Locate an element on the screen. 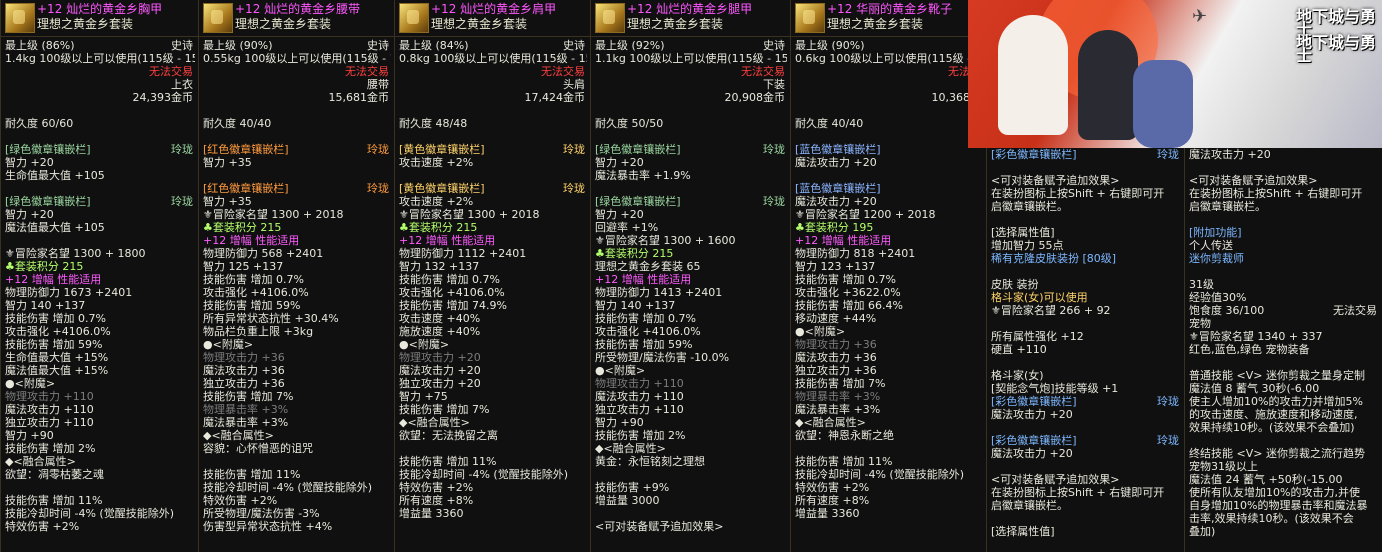 The height and width of the screenshot is (552, 1382). line-text: 耐久度 60/60 is located at coordinates (39, 123).